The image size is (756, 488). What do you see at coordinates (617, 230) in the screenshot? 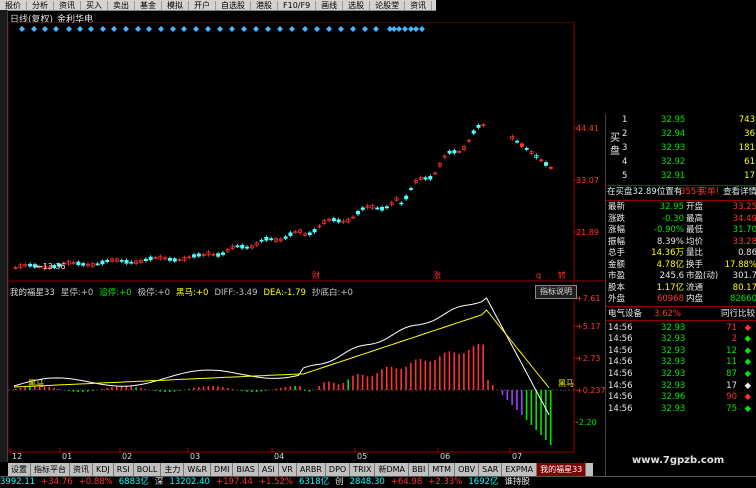
I see `quote-label: 涨幅` at bounding box center [617, 230].